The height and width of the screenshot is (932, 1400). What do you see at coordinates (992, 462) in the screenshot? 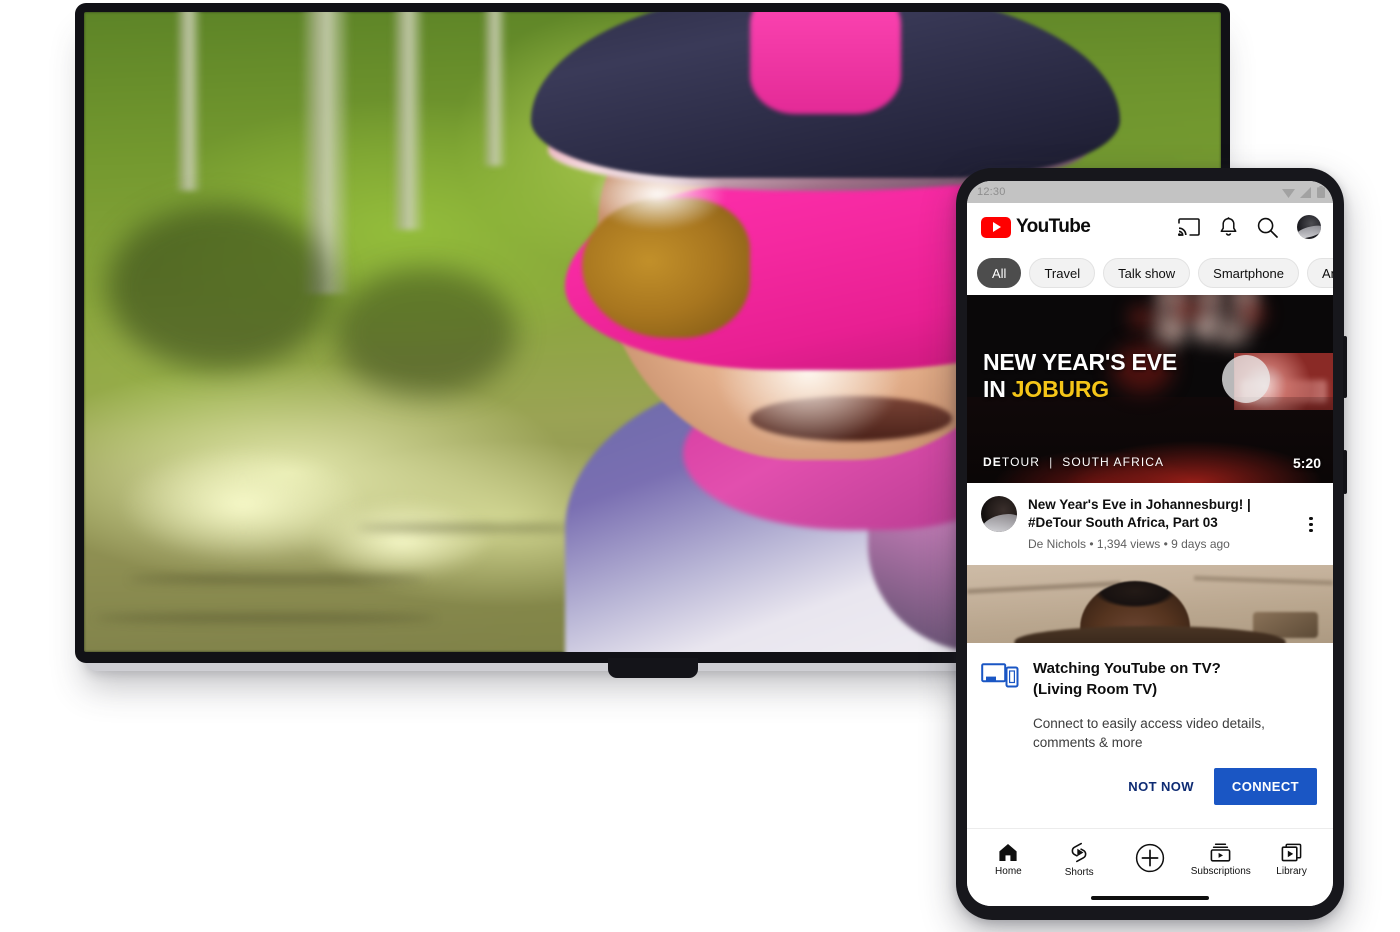
I see `thumbnail-brand-strong: DE` at bounding box center [992, 462].